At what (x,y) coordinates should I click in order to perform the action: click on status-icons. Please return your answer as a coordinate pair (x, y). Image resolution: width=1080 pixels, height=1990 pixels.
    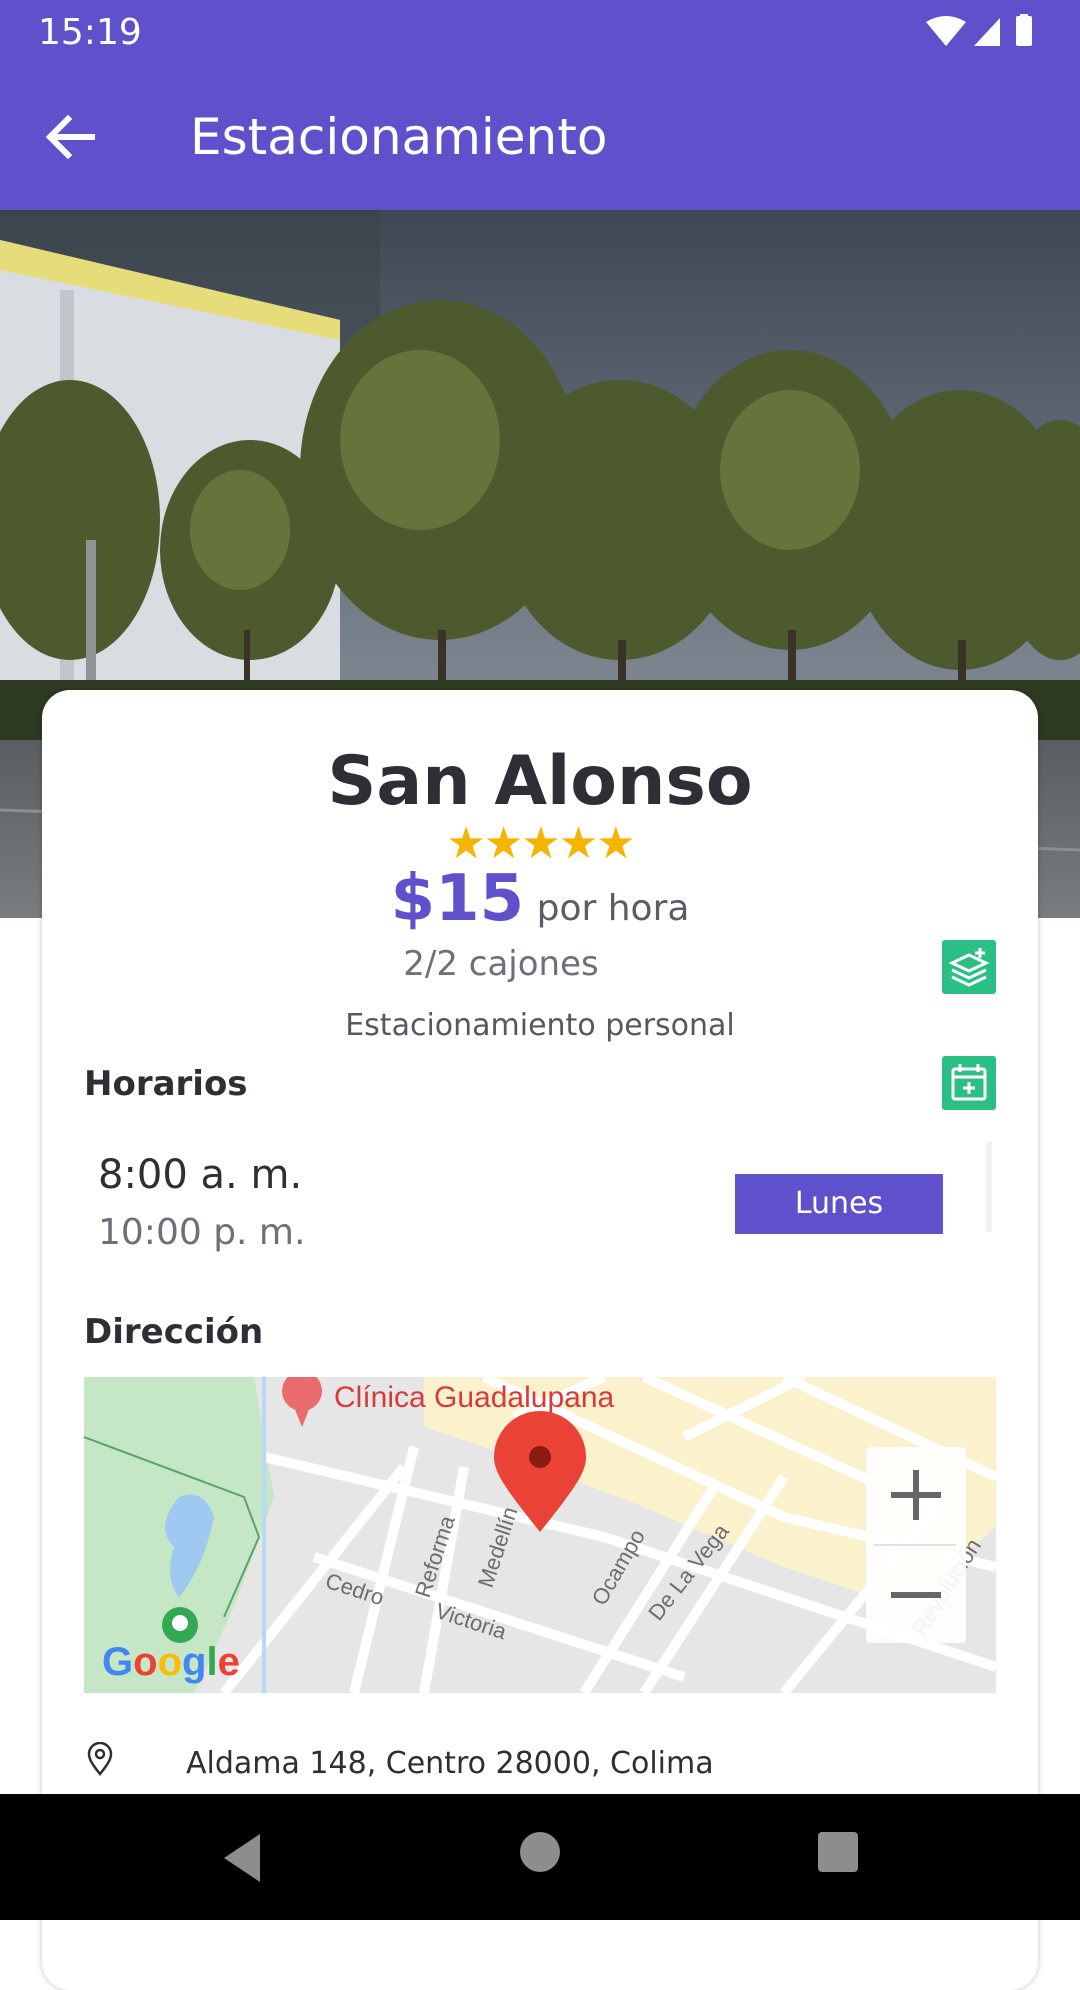
    Looking at the image, I should click on (979, 30).